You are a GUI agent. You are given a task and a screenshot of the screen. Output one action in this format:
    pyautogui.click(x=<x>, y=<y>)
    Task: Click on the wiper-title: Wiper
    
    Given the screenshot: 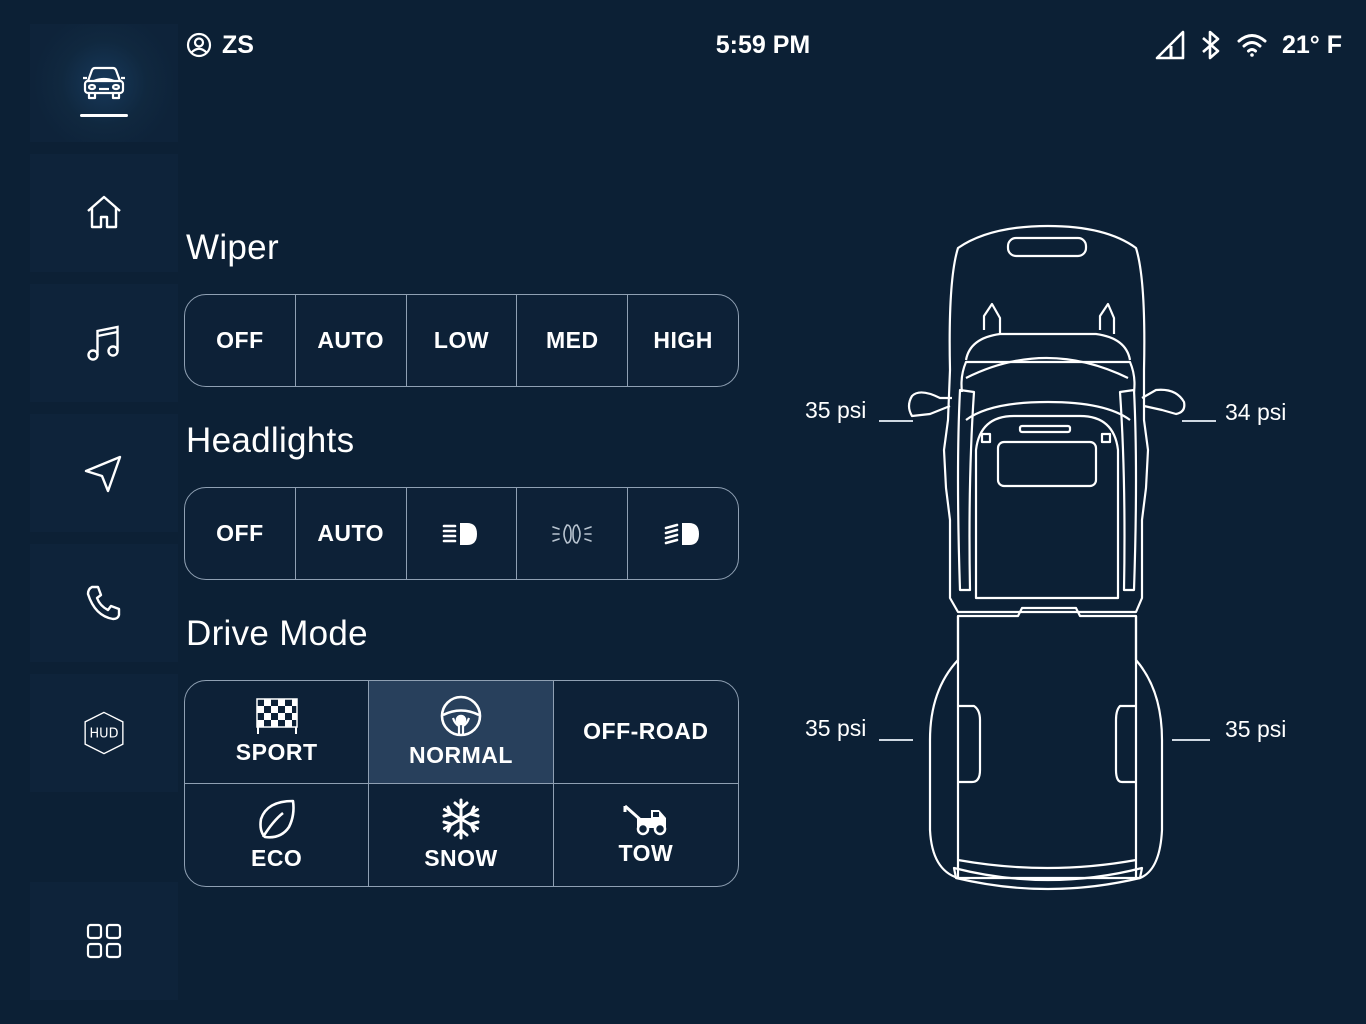 What is the action you would take?
    pyautogui.click(x=232, y=247)
    